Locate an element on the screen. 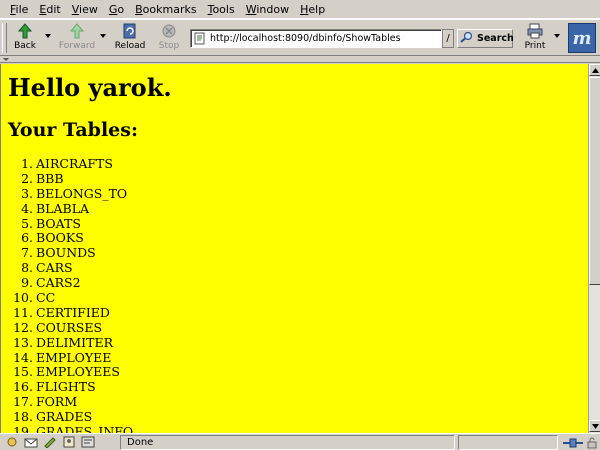 The image size is (600, 450). search-label: Search is located at coordinates (495, 38).